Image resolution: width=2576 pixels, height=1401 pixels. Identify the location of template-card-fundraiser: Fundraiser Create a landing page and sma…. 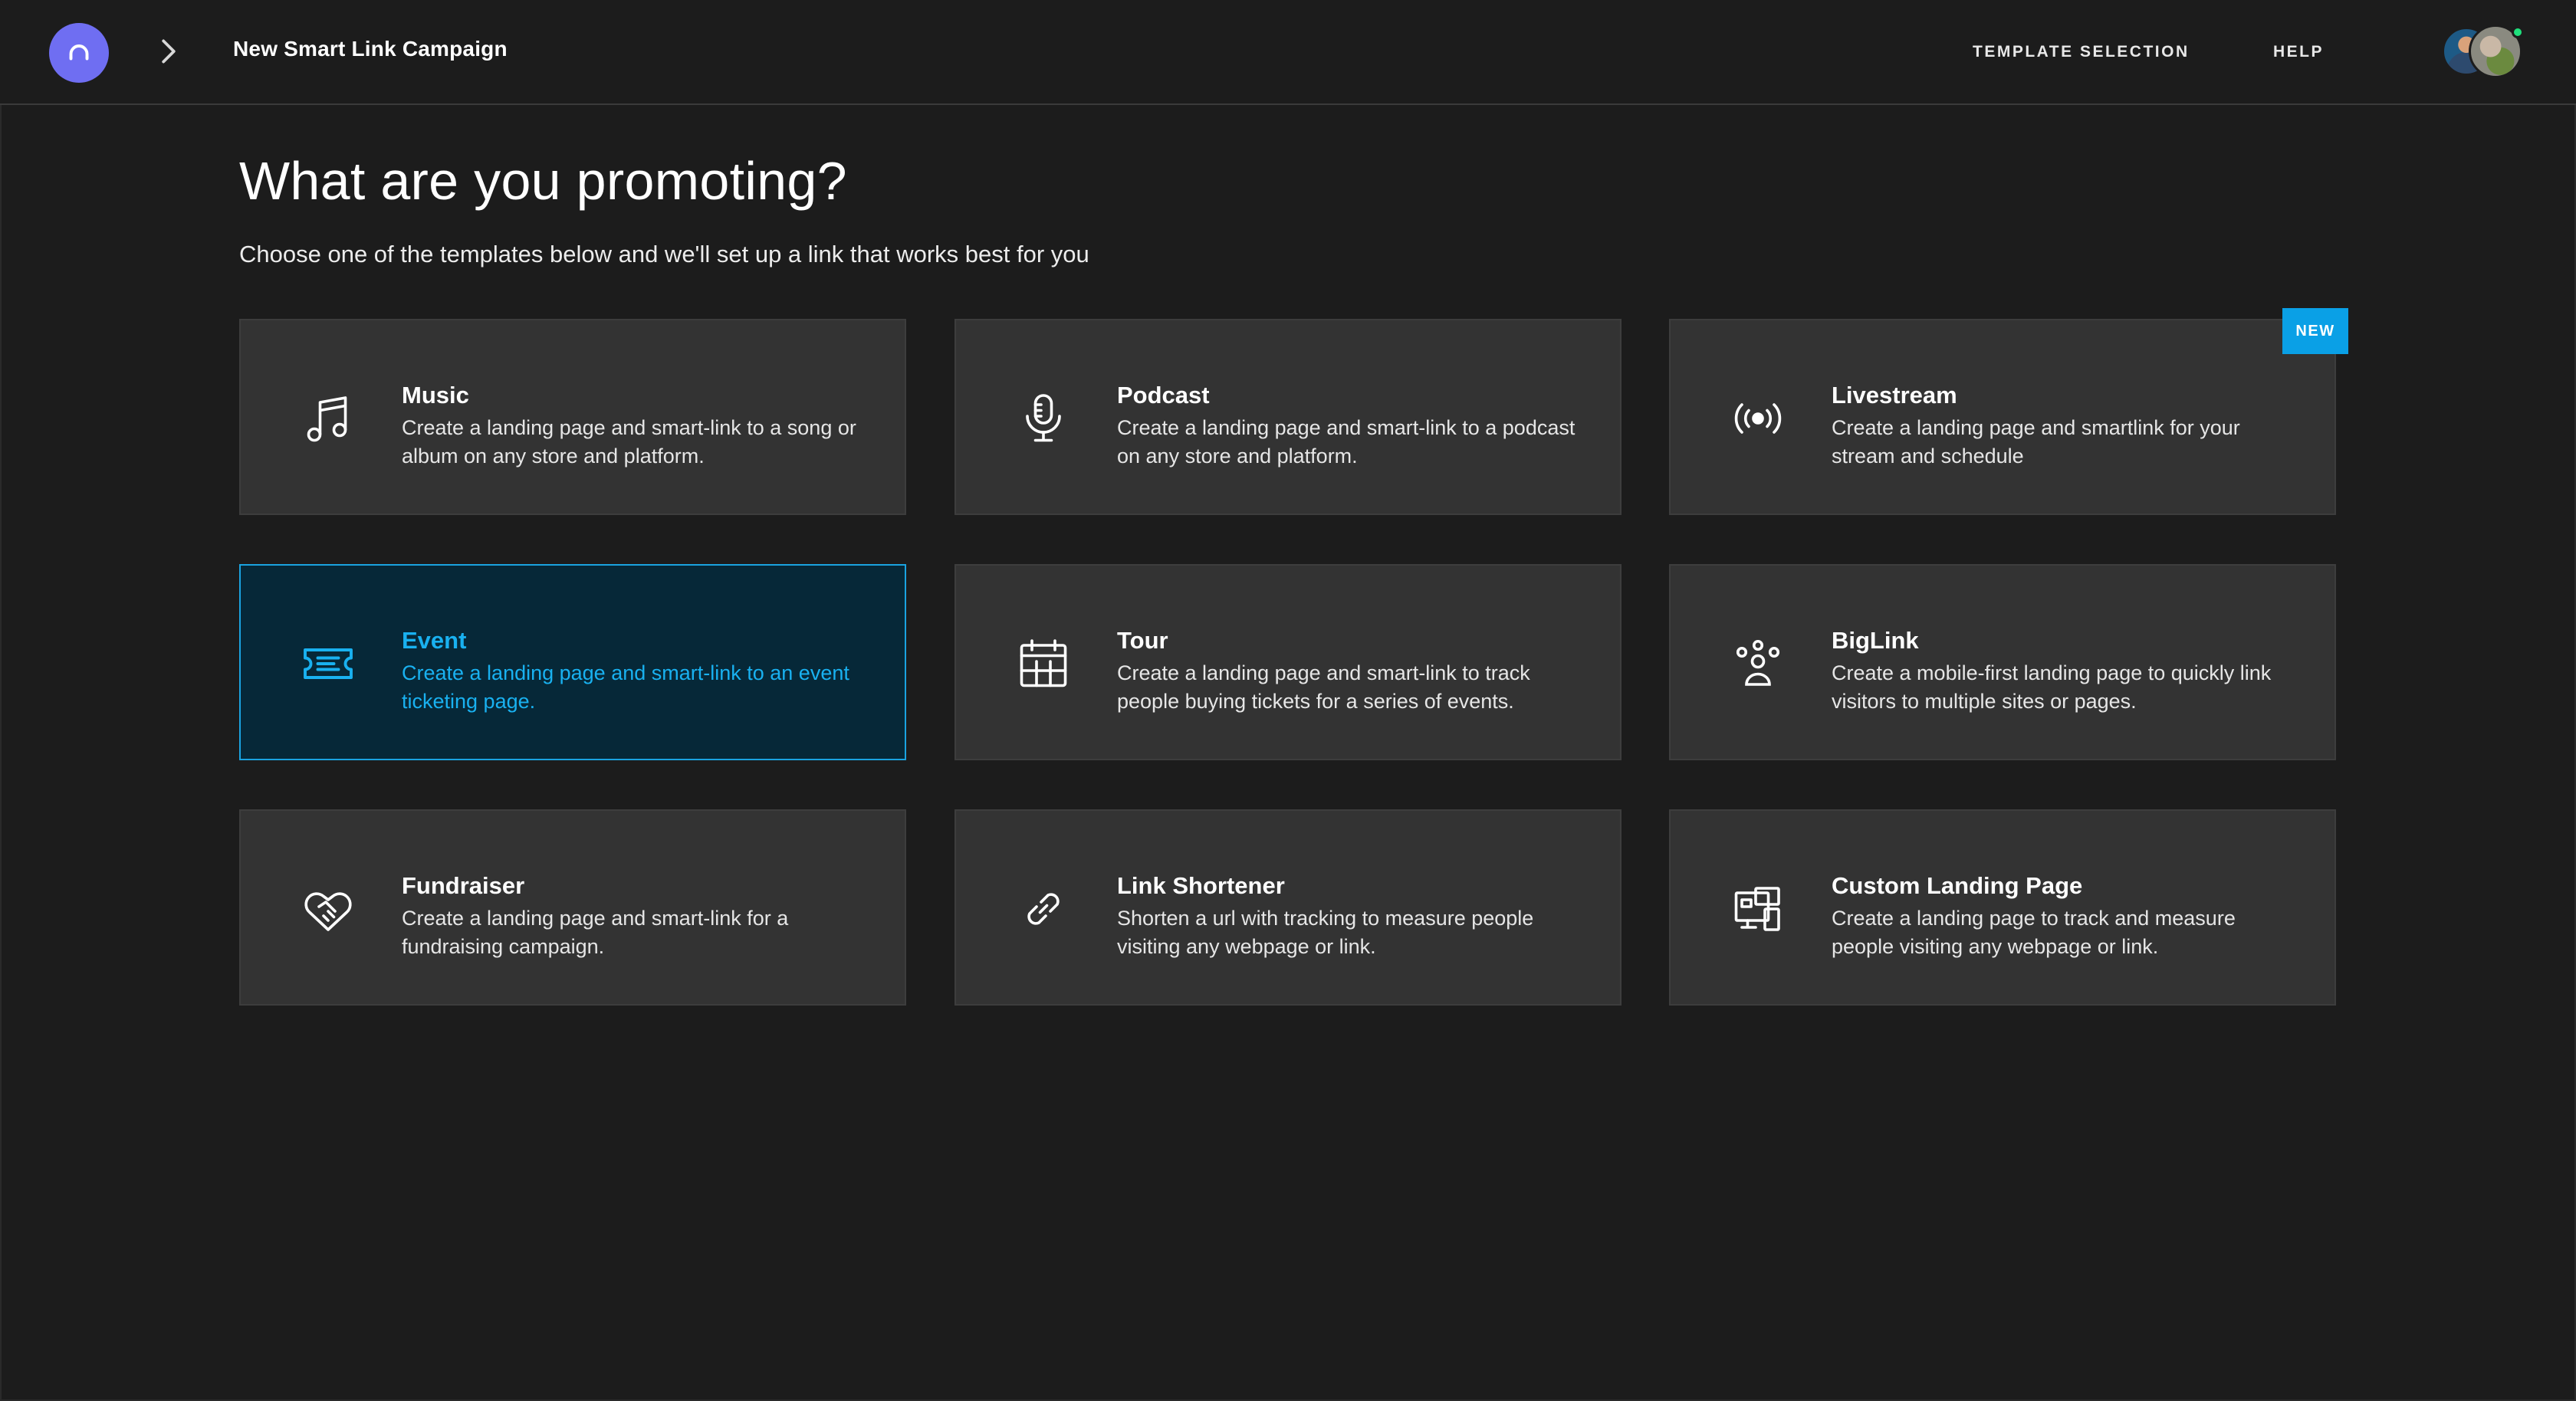
(572, 907).